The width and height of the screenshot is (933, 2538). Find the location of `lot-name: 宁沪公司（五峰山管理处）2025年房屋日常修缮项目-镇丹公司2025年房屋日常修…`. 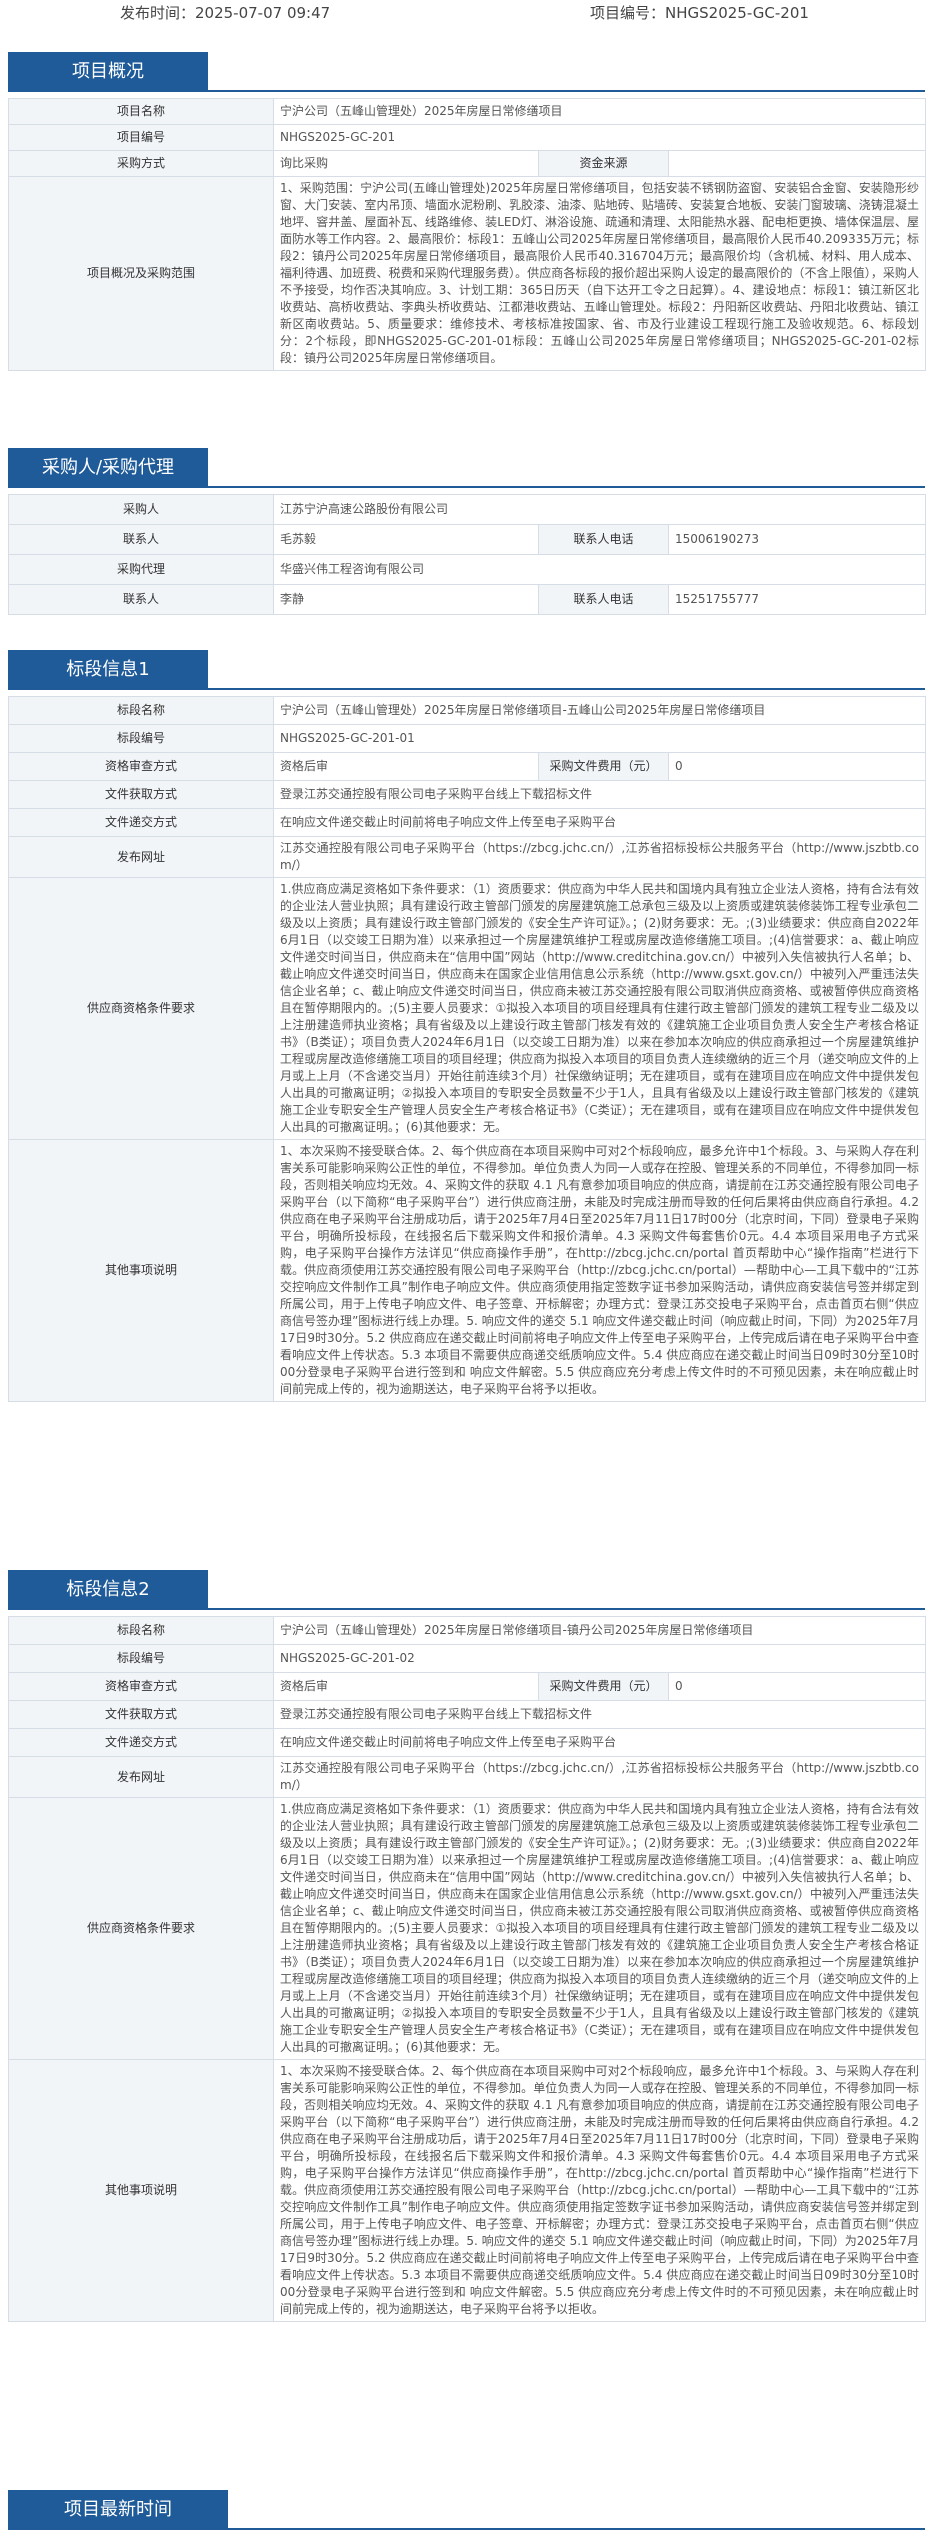

lot-name: 宁沪公司（五峰山管理处）2025年房屋日常修缮项目-镇丹公司2025年房屋日常修… is located at coordinates (599, 1630).